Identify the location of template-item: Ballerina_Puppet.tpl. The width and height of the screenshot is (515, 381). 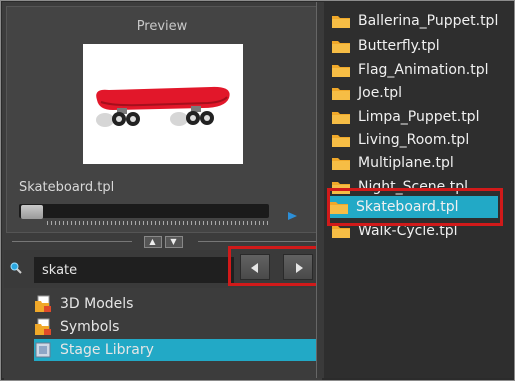
(420, 21).